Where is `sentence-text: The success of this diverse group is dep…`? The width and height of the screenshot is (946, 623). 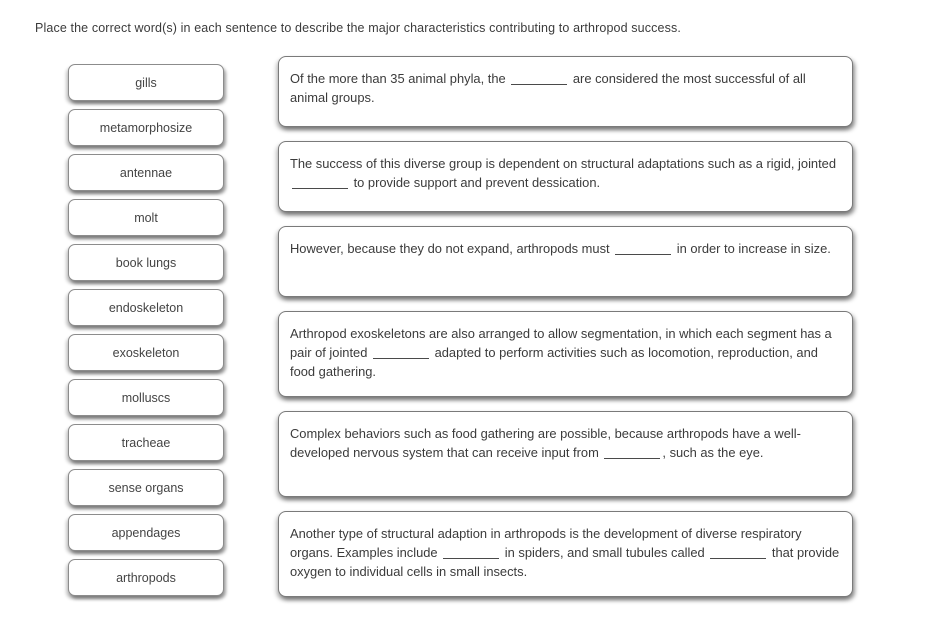 sentence-text: The success of this diverse group is dep… is located at coordinates (565, 173).